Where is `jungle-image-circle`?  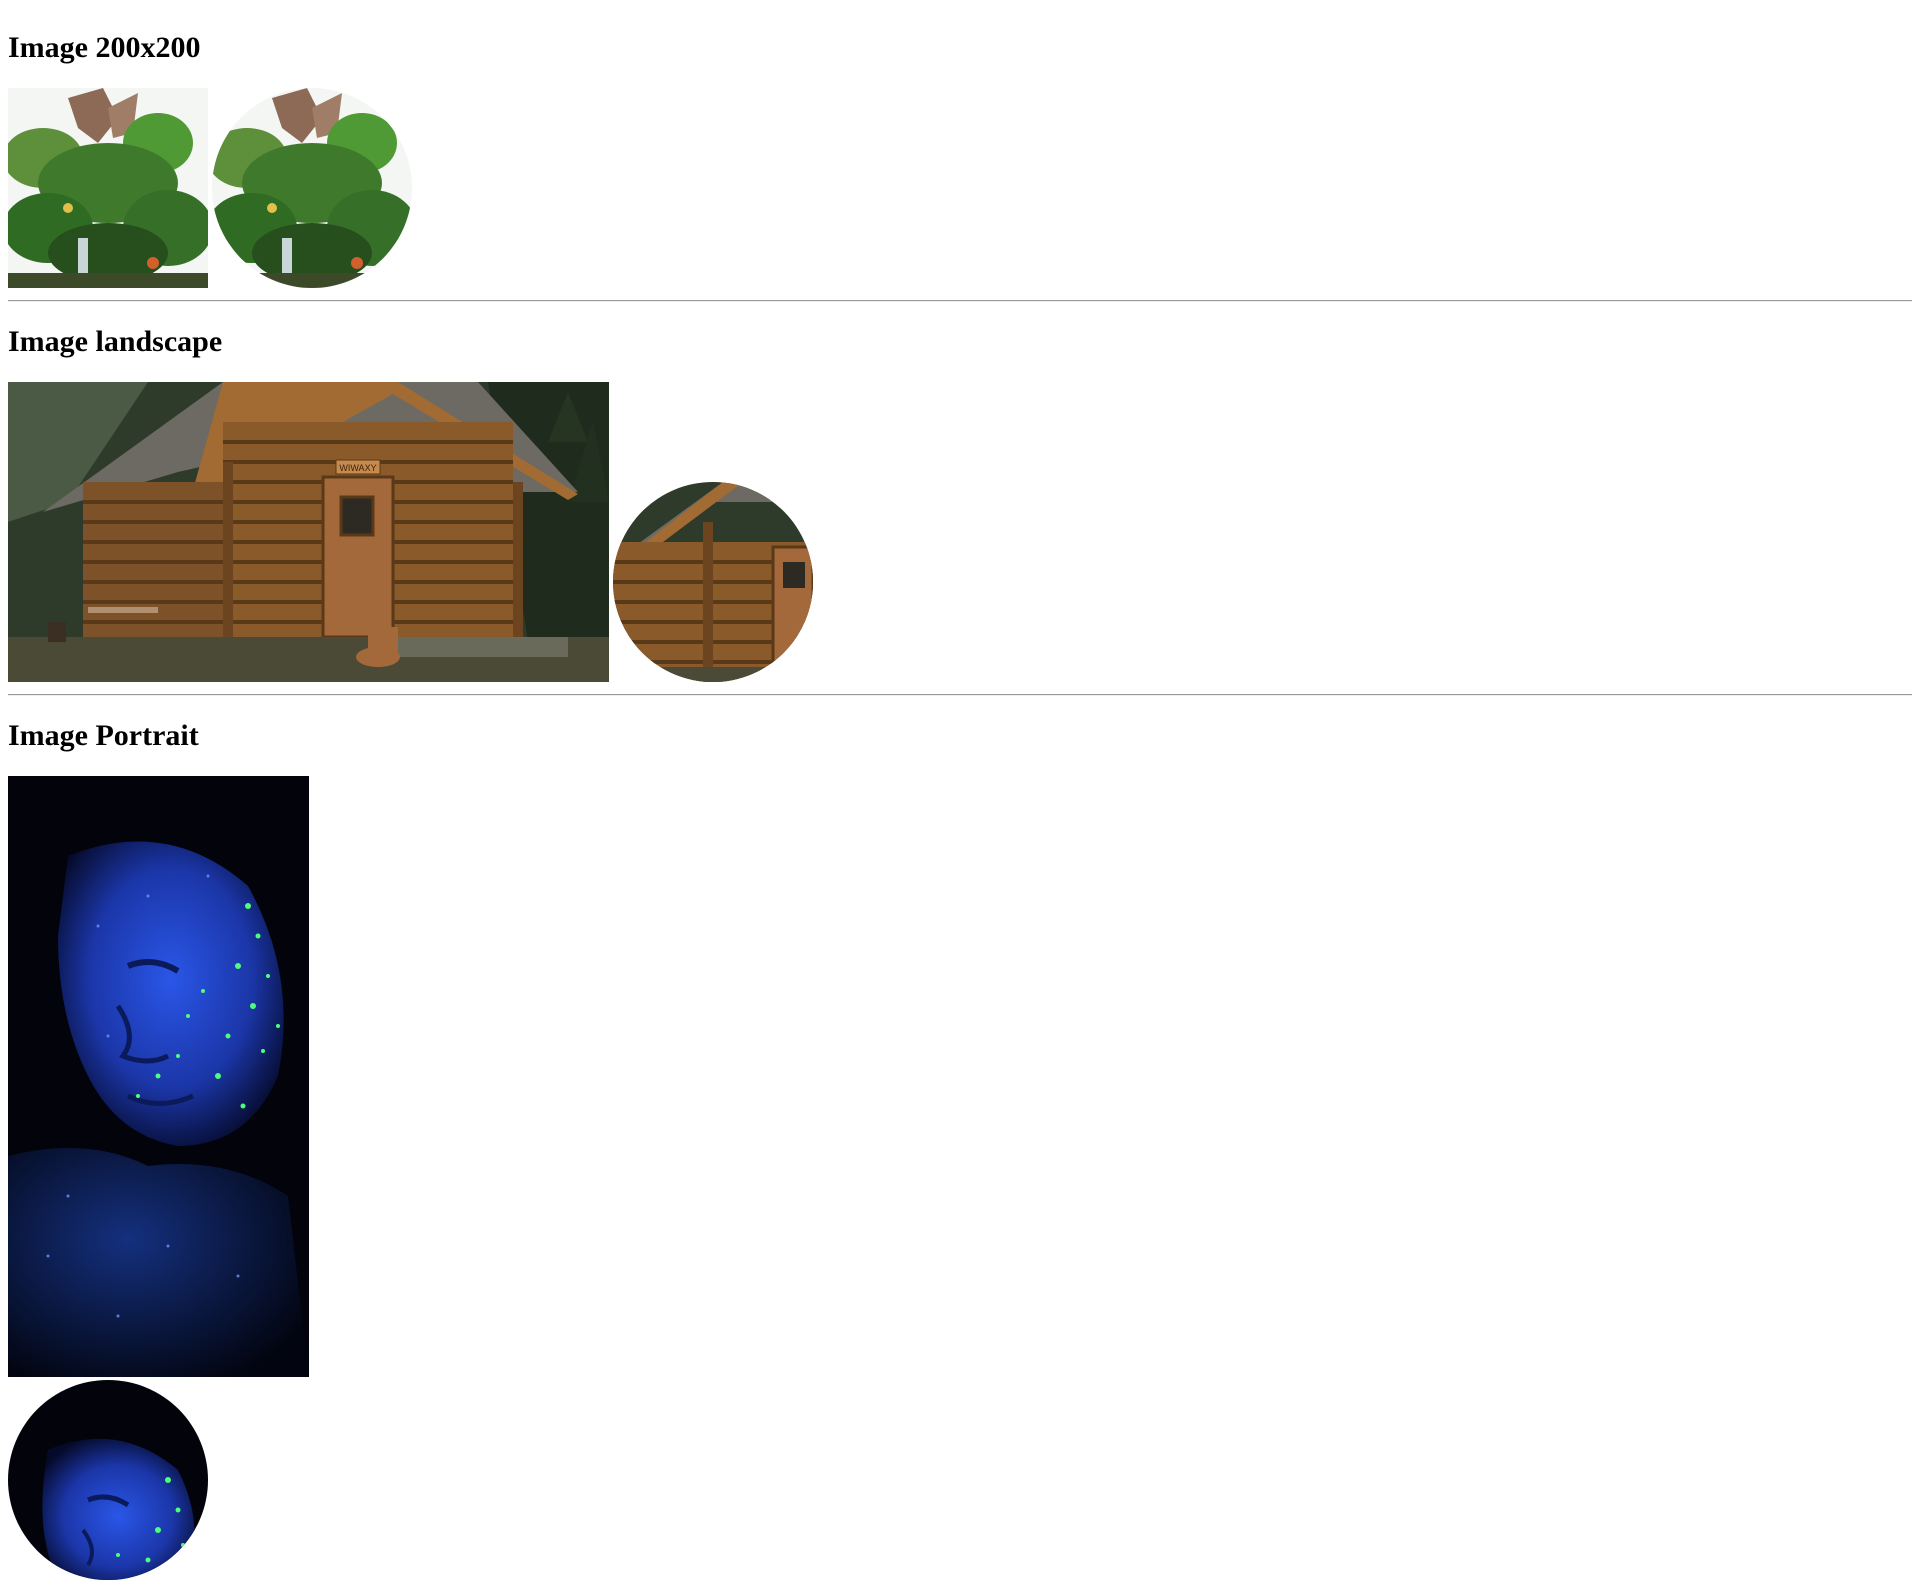
jungle-image-circle is located at coordinates (312, 188).